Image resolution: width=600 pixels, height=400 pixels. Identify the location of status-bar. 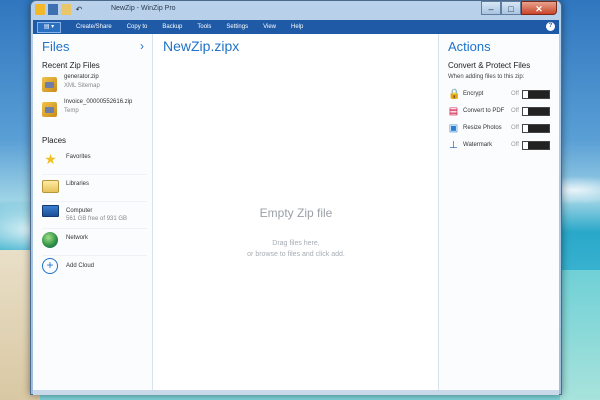
(296, 392).